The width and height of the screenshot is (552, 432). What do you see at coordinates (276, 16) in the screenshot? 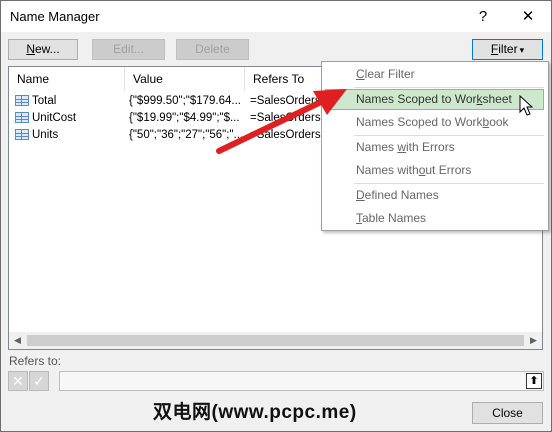
I see `title-bar: Name Manager ? ✕` at bounding box center [276, 16].